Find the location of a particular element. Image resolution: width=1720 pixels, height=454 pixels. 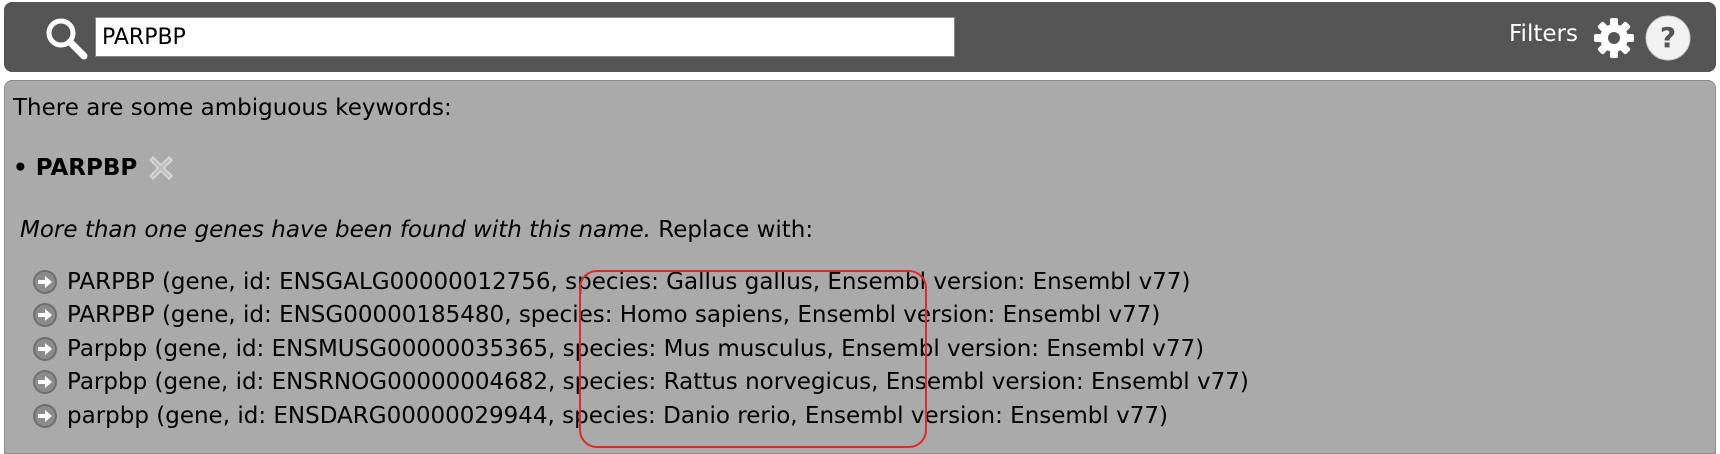

keyword-item: • PARPBP is located at coordinates (94, 168).